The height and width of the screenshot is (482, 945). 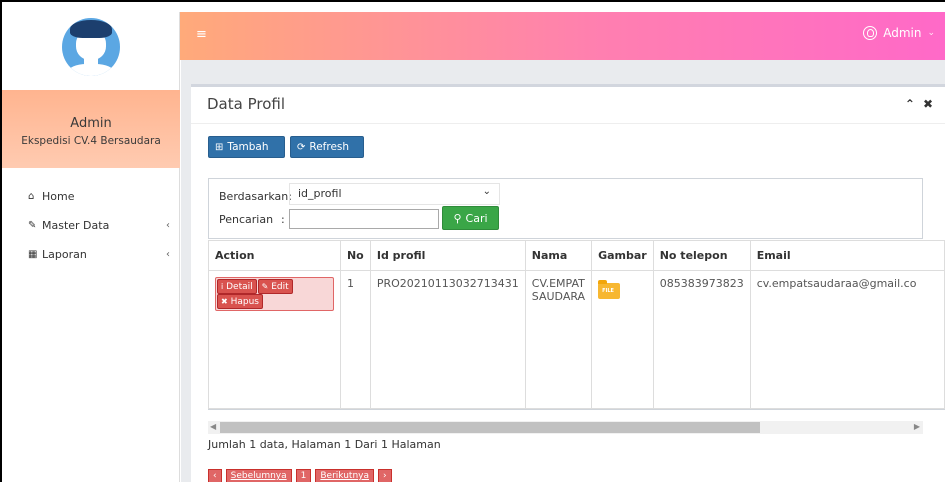 What do you see at coordinates (558, 339) in the screenshot?
I see `cell-nama: CV.EMPAT SAUDARA` at bounding box center [558, 339].